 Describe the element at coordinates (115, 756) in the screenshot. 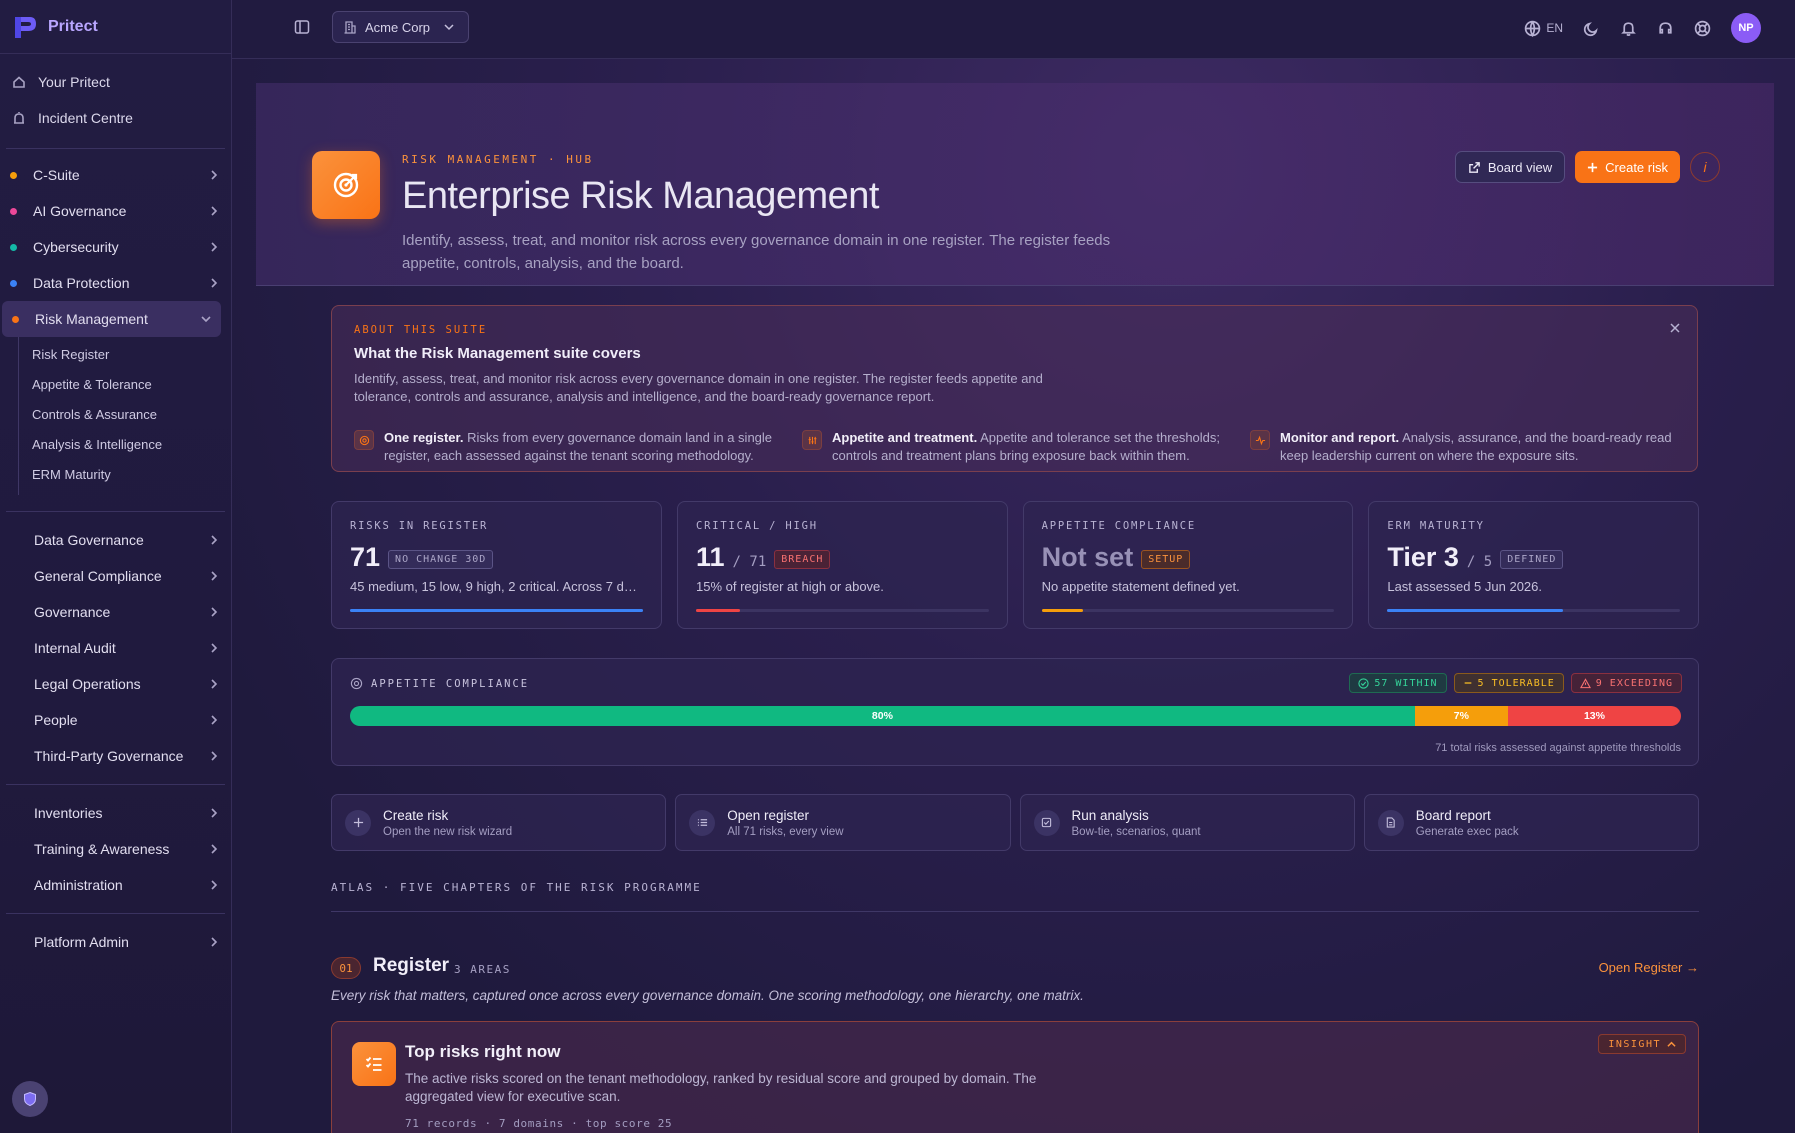

I see `nav-group-third-party-governance: Third-Party Governance` at that location.